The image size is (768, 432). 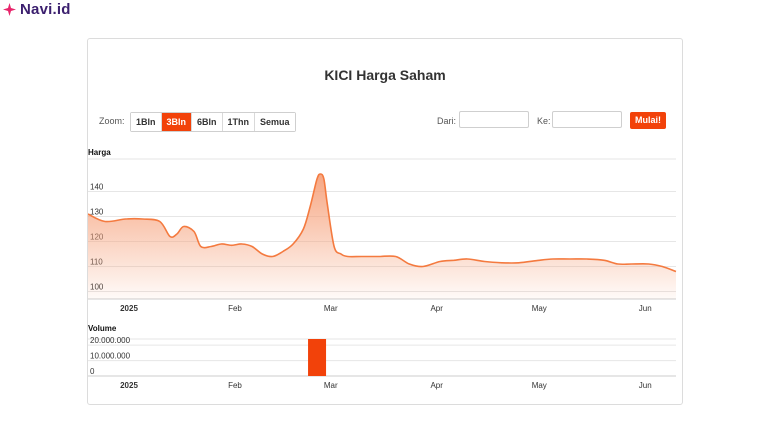 What do you see at coordinates (331, 308) in the screenshot?
I see `x-tick-label: Mar` at bounding box center [331, 308].